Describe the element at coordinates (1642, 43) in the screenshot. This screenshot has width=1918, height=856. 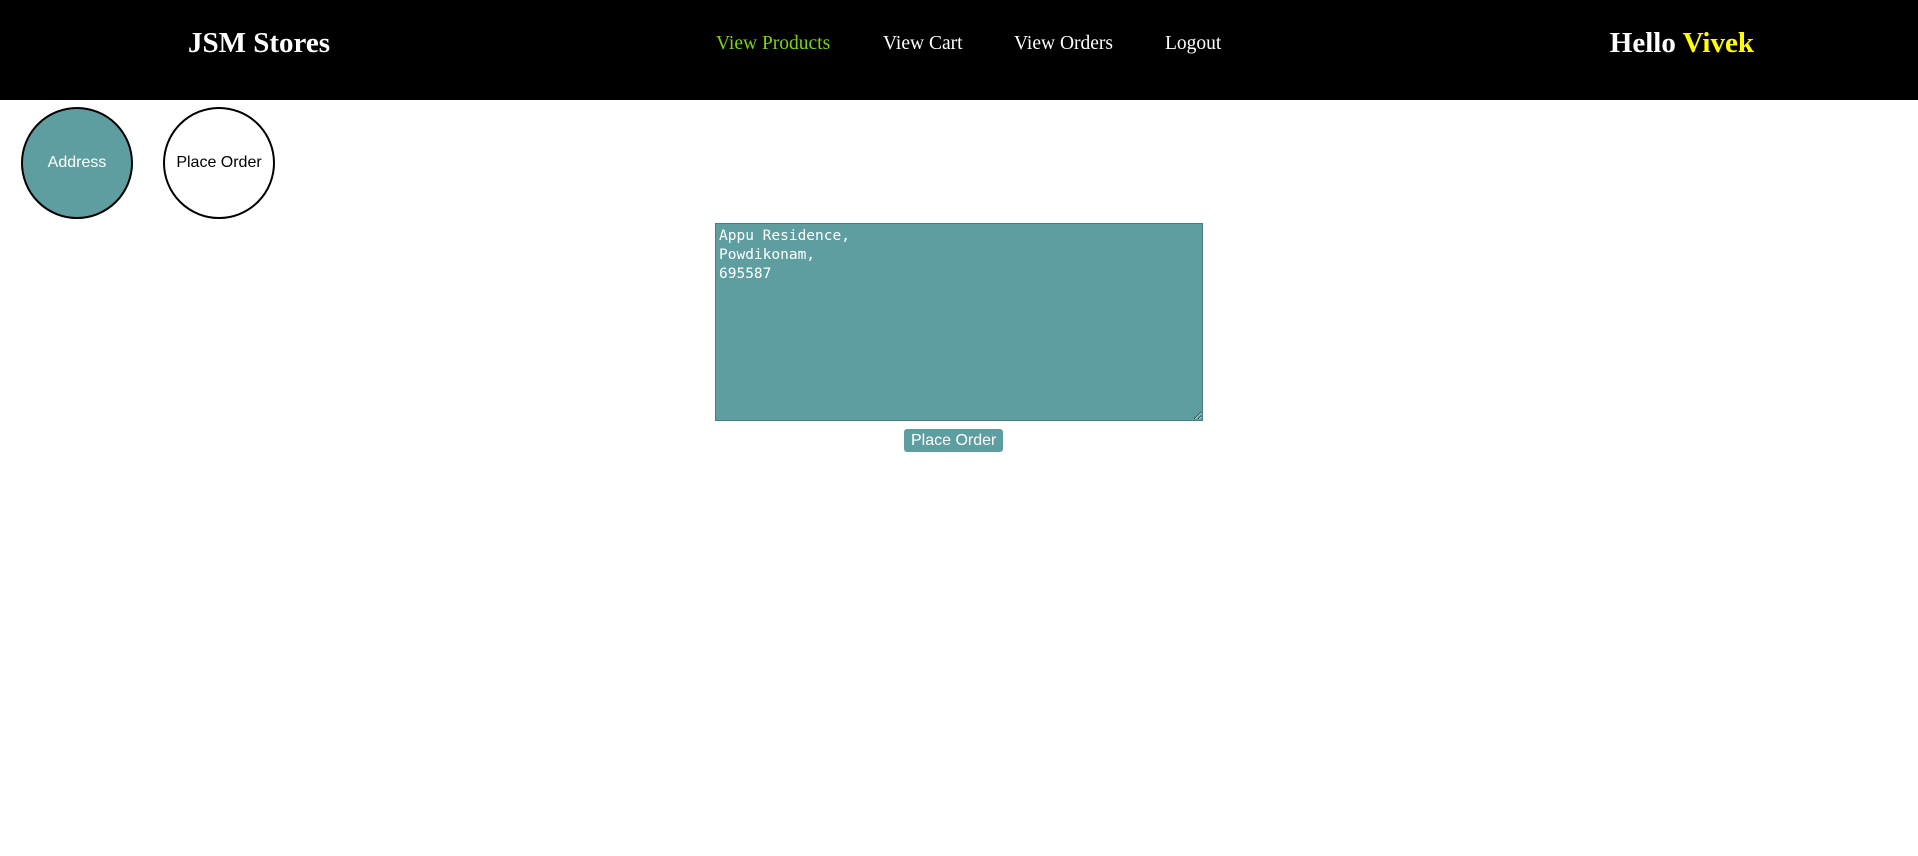
I see `greeting-prefix: Hello` at that location.